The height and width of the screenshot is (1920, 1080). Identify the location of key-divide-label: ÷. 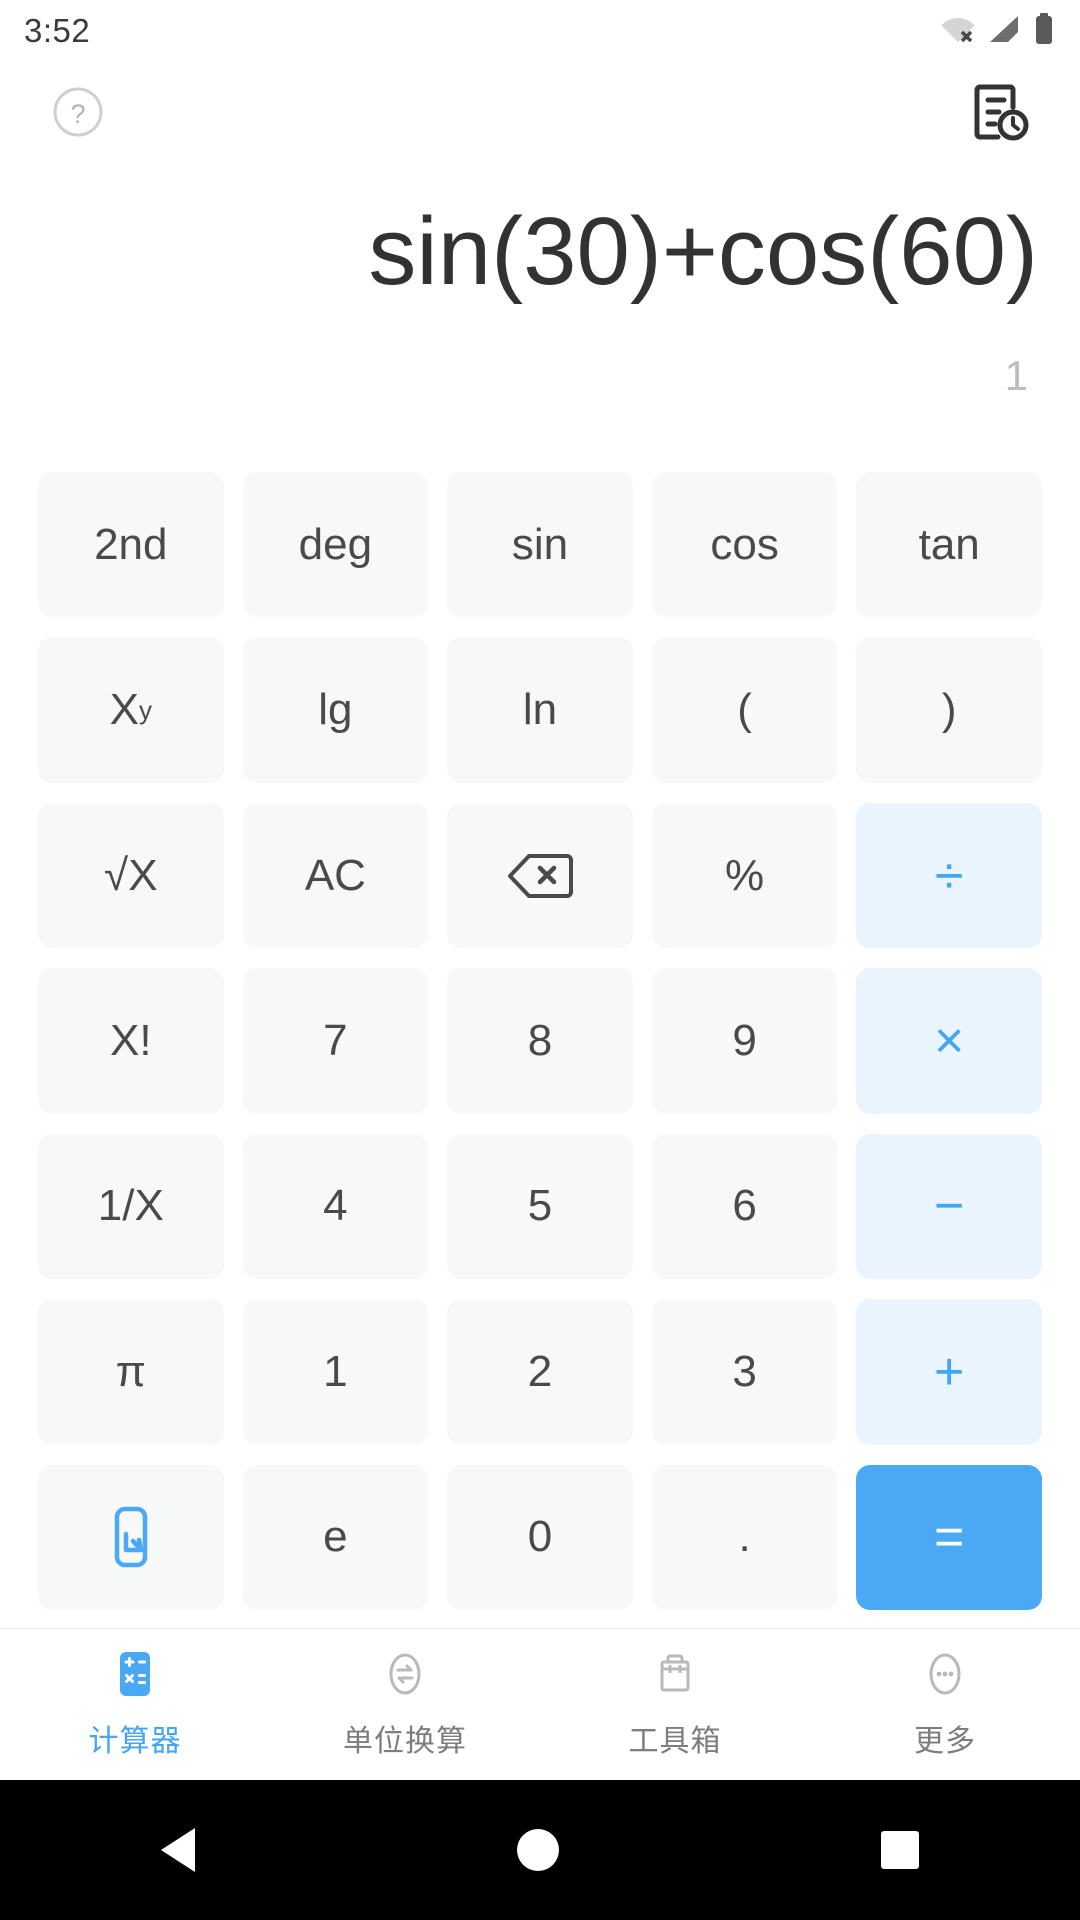
(949, 875).